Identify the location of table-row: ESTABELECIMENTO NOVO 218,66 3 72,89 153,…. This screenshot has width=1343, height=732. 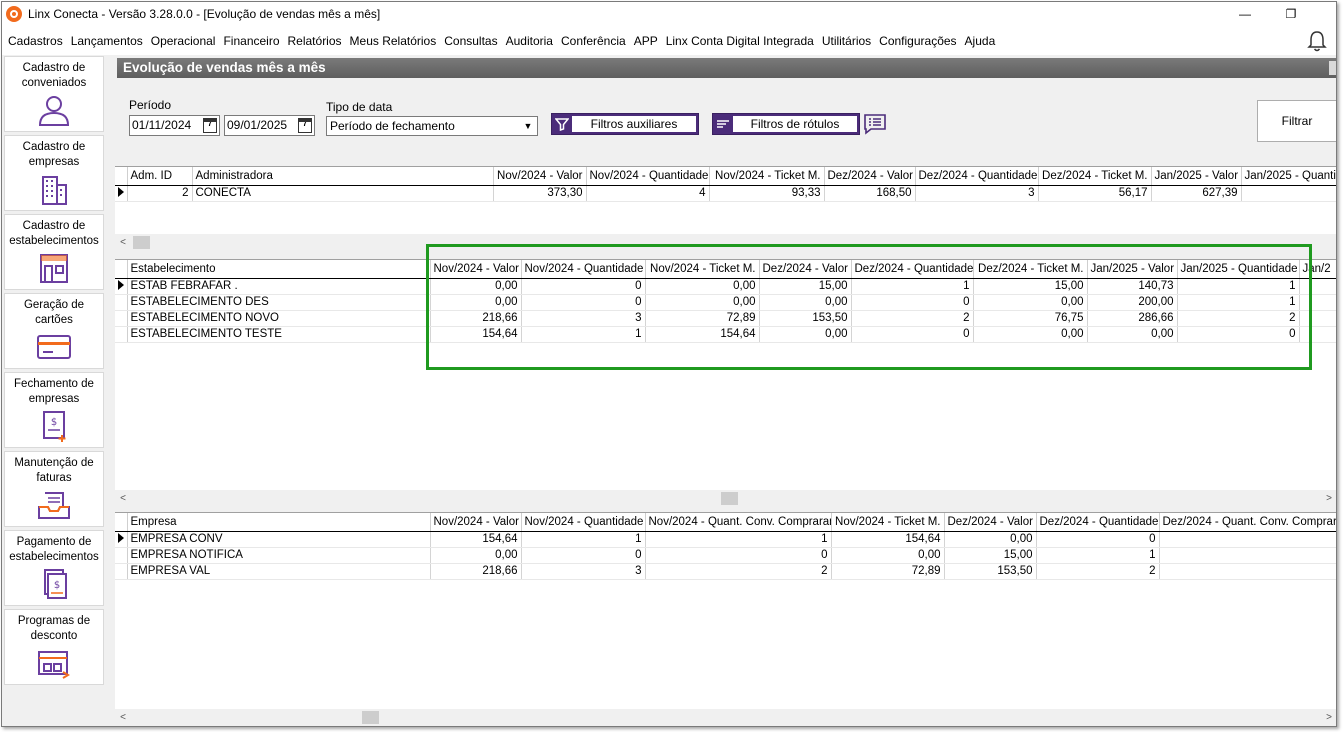
(725, 318).